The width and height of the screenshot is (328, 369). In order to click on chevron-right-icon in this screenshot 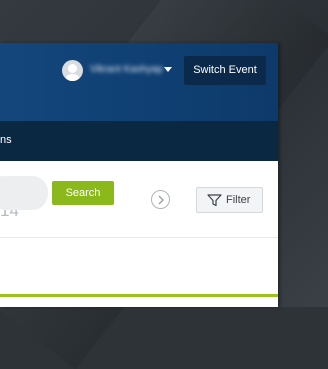, I will do `click(161, 200)`.